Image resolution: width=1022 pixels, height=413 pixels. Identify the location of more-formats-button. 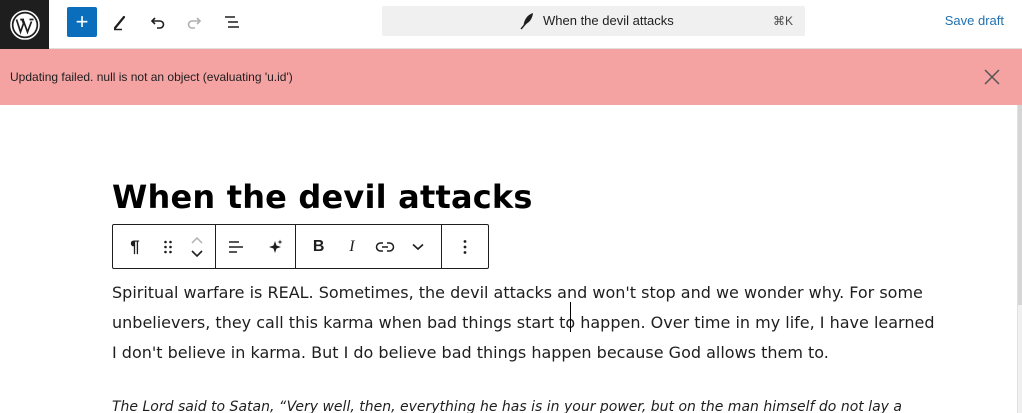
(418, 246).